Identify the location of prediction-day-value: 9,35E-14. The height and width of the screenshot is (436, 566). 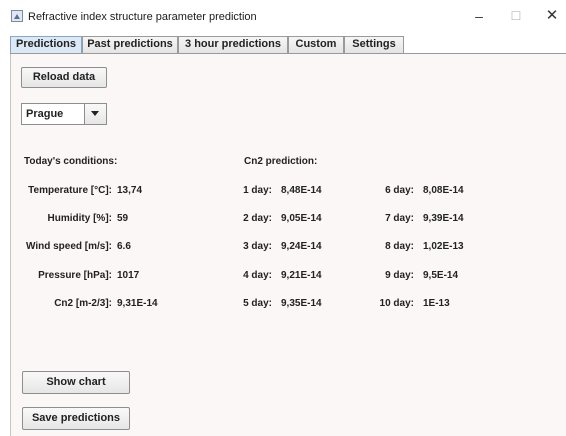
(301, 303).